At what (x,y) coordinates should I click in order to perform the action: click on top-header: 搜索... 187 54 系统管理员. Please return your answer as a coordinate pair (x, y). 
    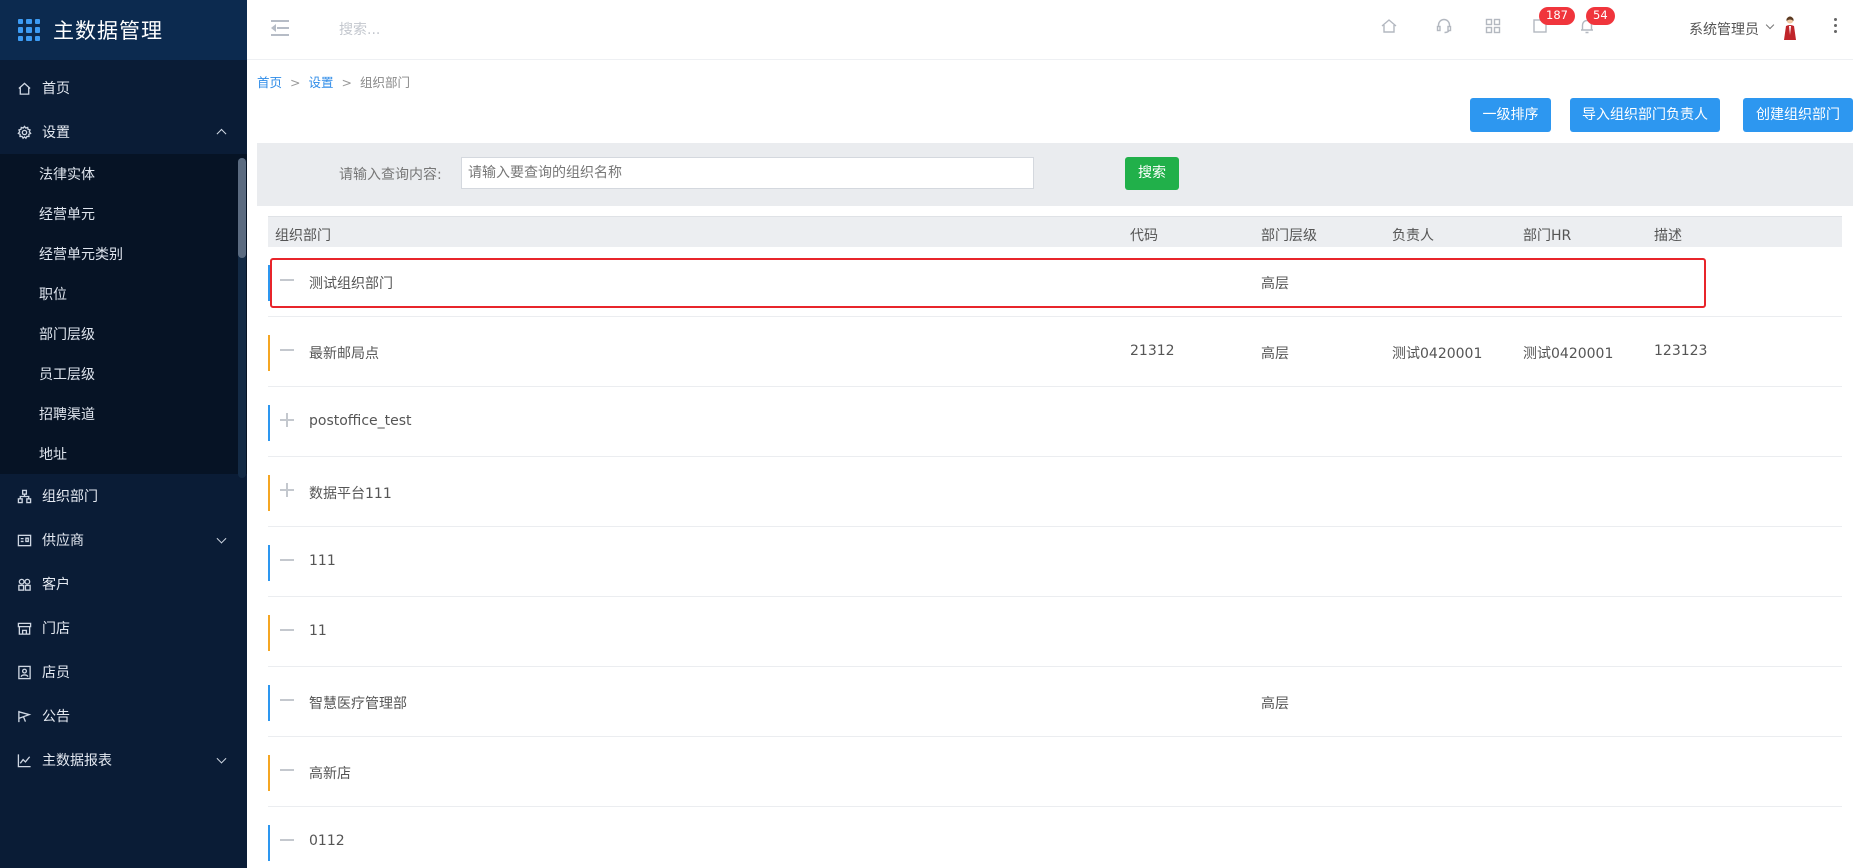
    Looking at the image, I should click on (1050, 30).